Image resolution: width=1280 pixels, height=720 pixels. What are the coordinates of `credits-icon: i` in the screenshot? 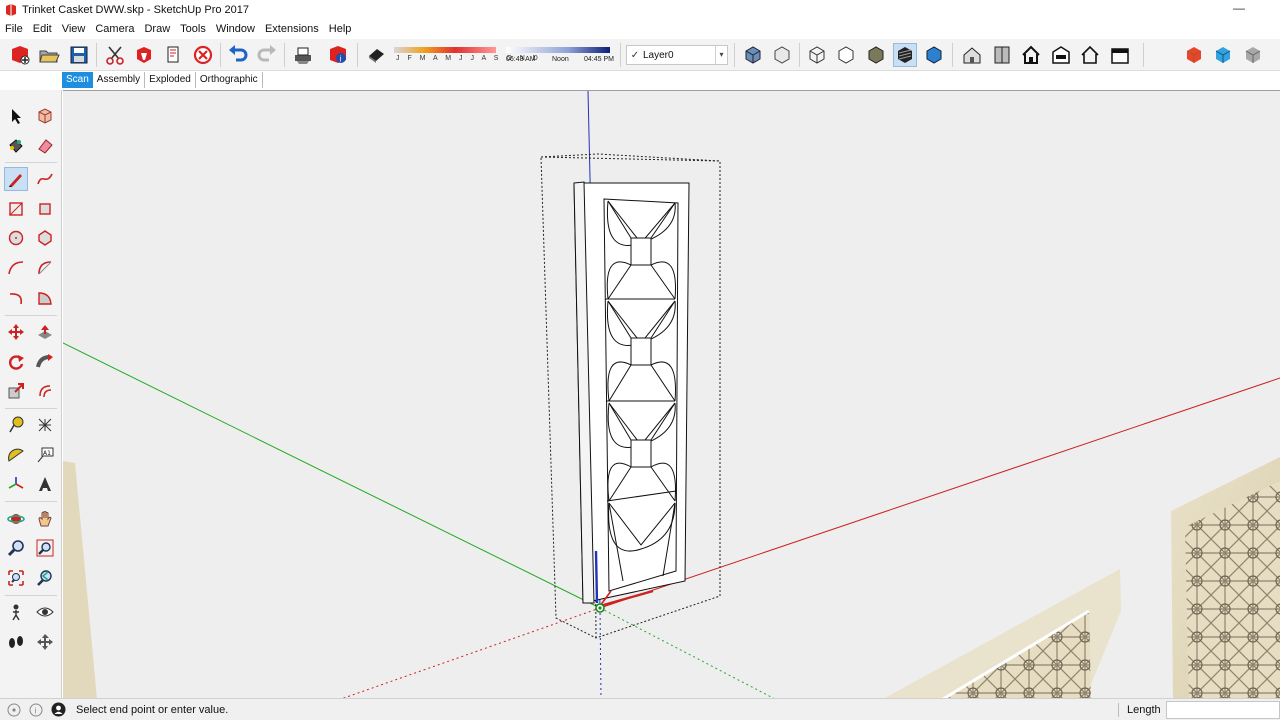 It's located at (36, 710).